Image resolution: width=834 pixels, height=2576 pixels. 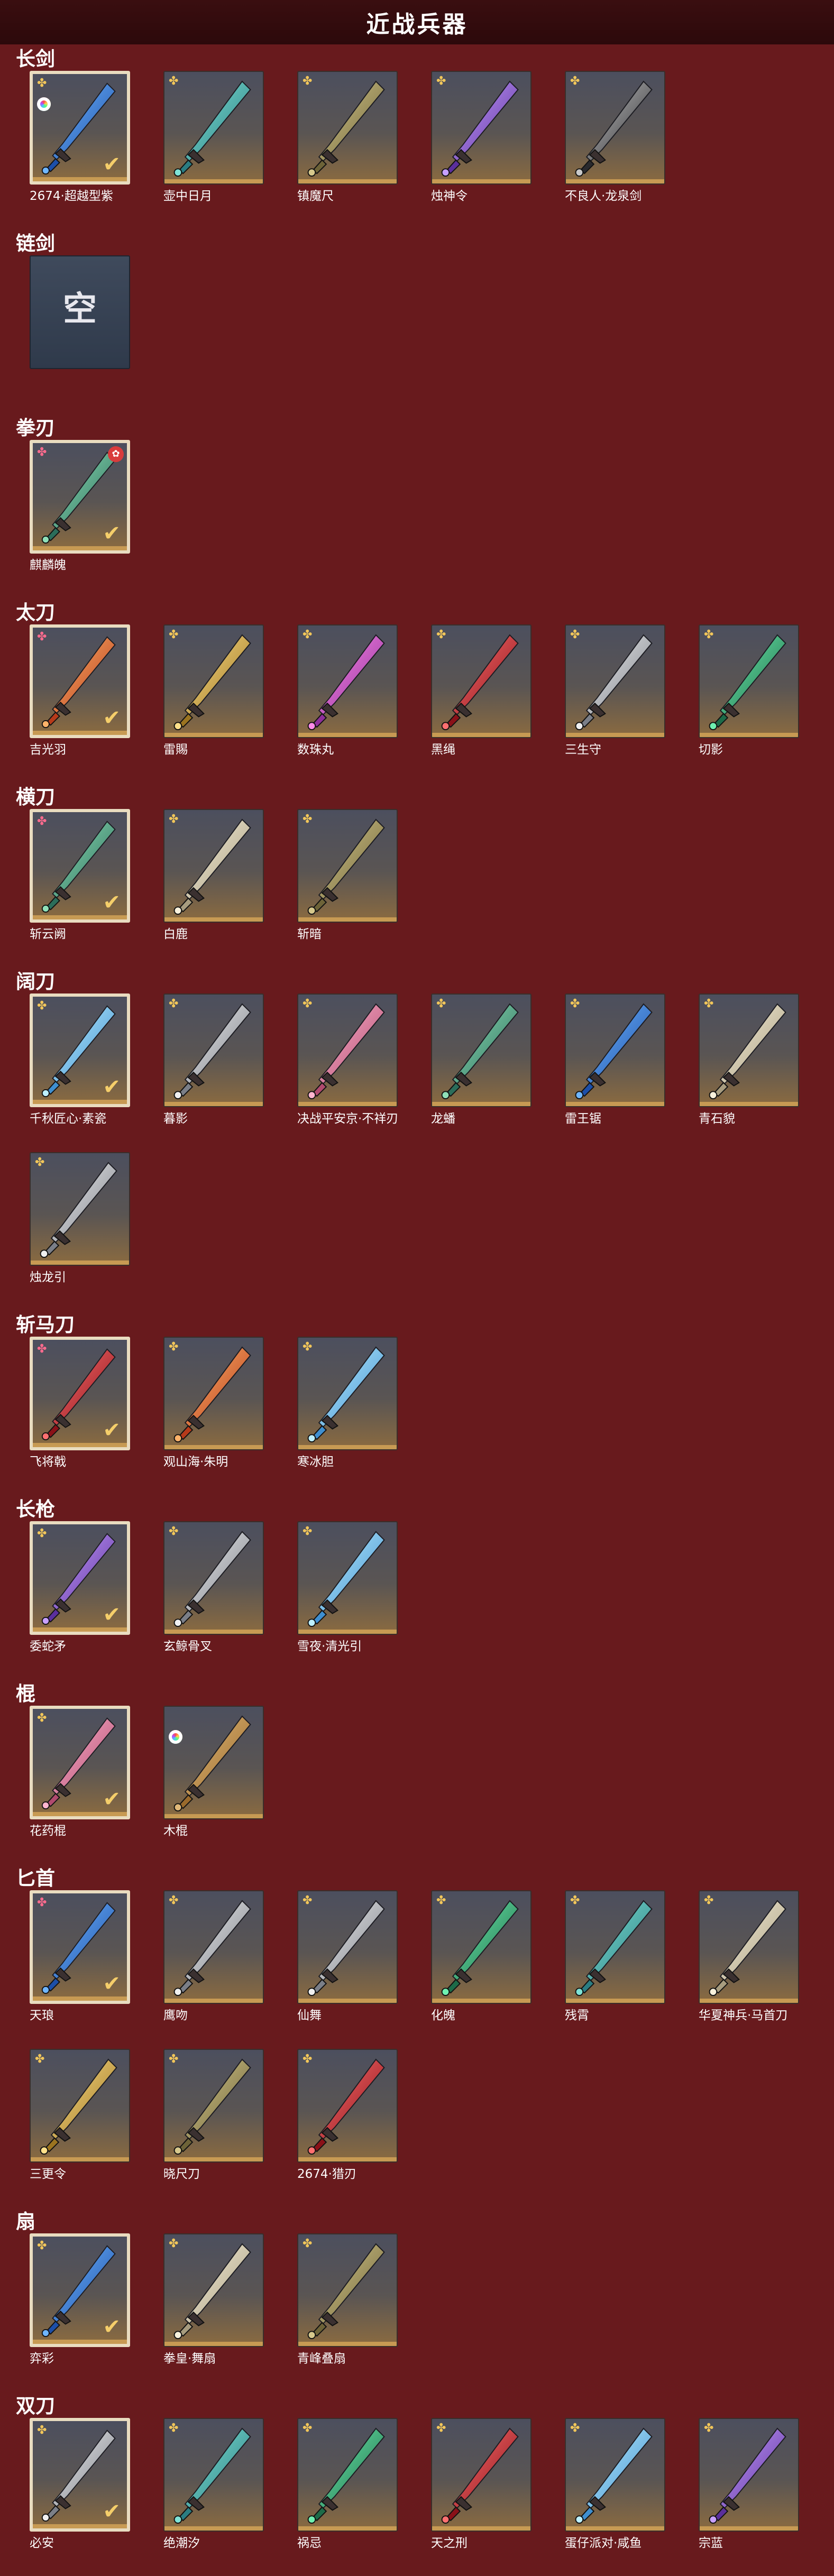 I want to click on weapon-card: ✤ 龙蟠, so click(x=481, y=1059).